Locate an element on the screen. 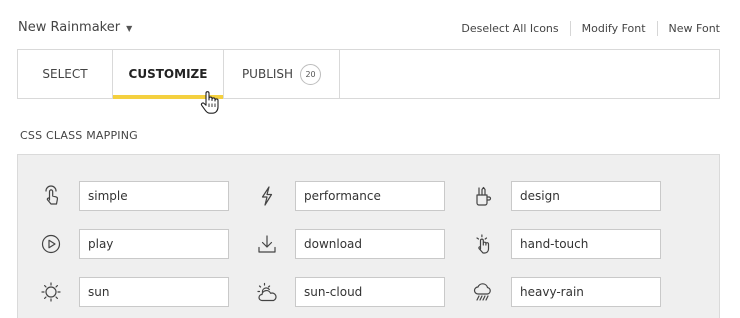  css-class-input-play is located at coordinates (154, 244).